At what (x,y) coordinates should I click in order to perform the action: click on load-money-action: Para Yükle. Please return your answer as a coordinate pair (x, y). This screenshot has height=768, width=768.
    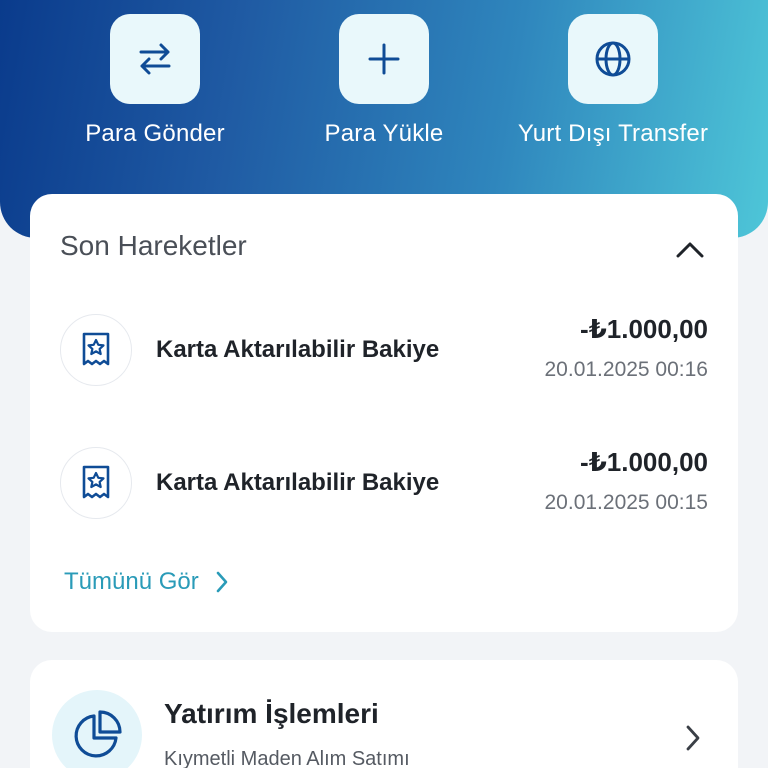
    Looking at the image, I should click on (384, 81).